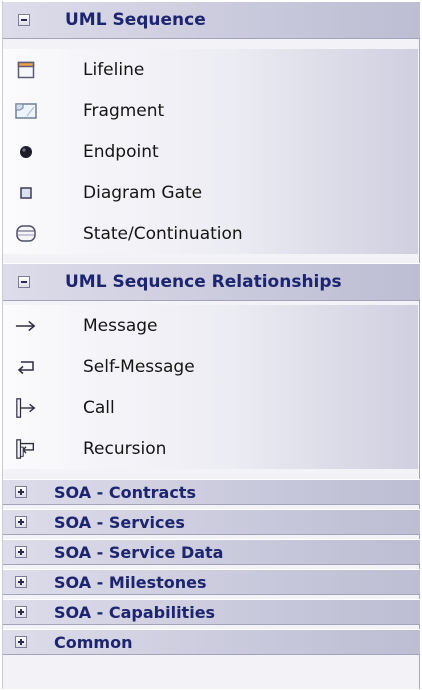  Describe the element at coordinates (114, 69) in the screenshot. I see `item-label: Lifeline` at that location.